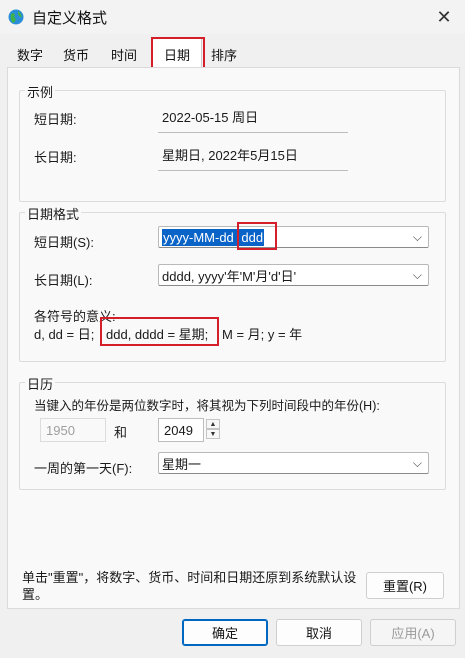 Image resolution: width=465 pixels, height=658 pixels. I want to click on long-date-label: 长日期(L):, so click(63, 280).